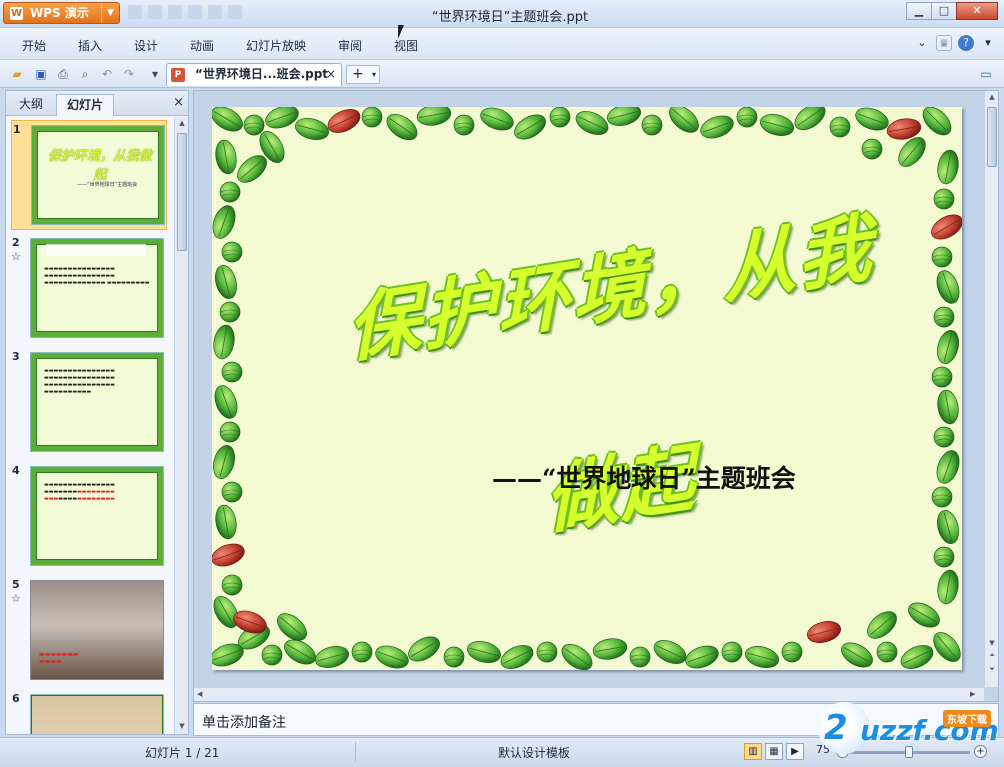 This screenshot has width=1004, height=767. I want to click on thumbnail-preview, so click(97, 714).